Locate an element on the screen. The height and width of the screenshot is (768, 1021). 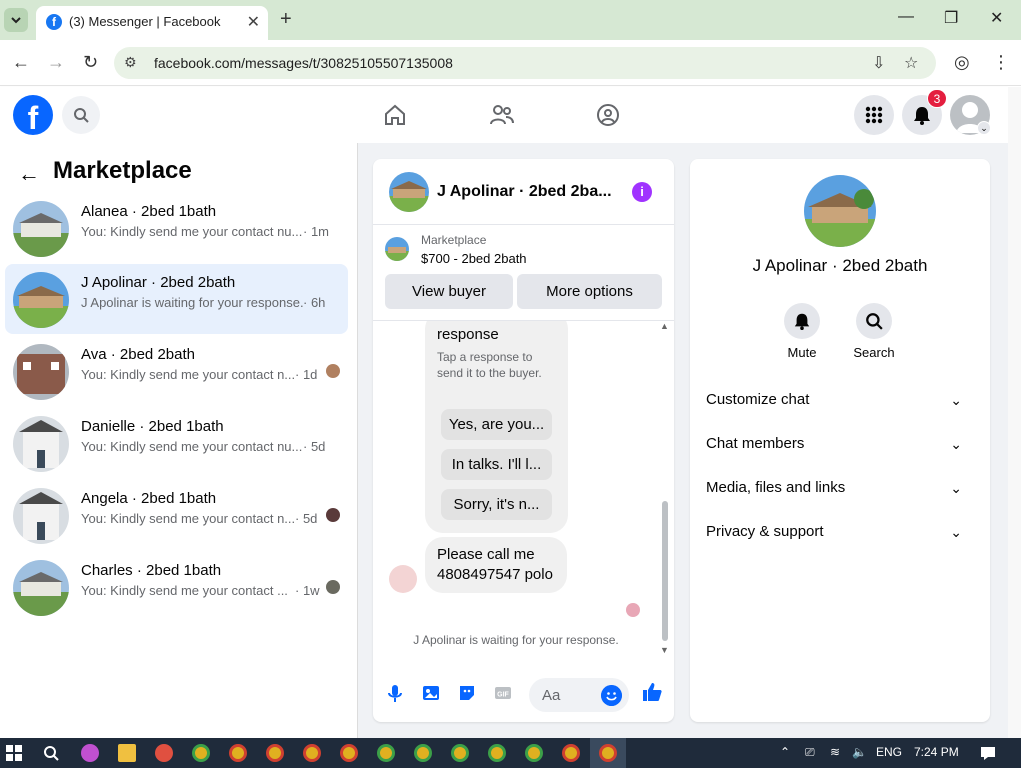
conversation-name: Ava · 2bed 2bath is located at coordinates (138, 354).